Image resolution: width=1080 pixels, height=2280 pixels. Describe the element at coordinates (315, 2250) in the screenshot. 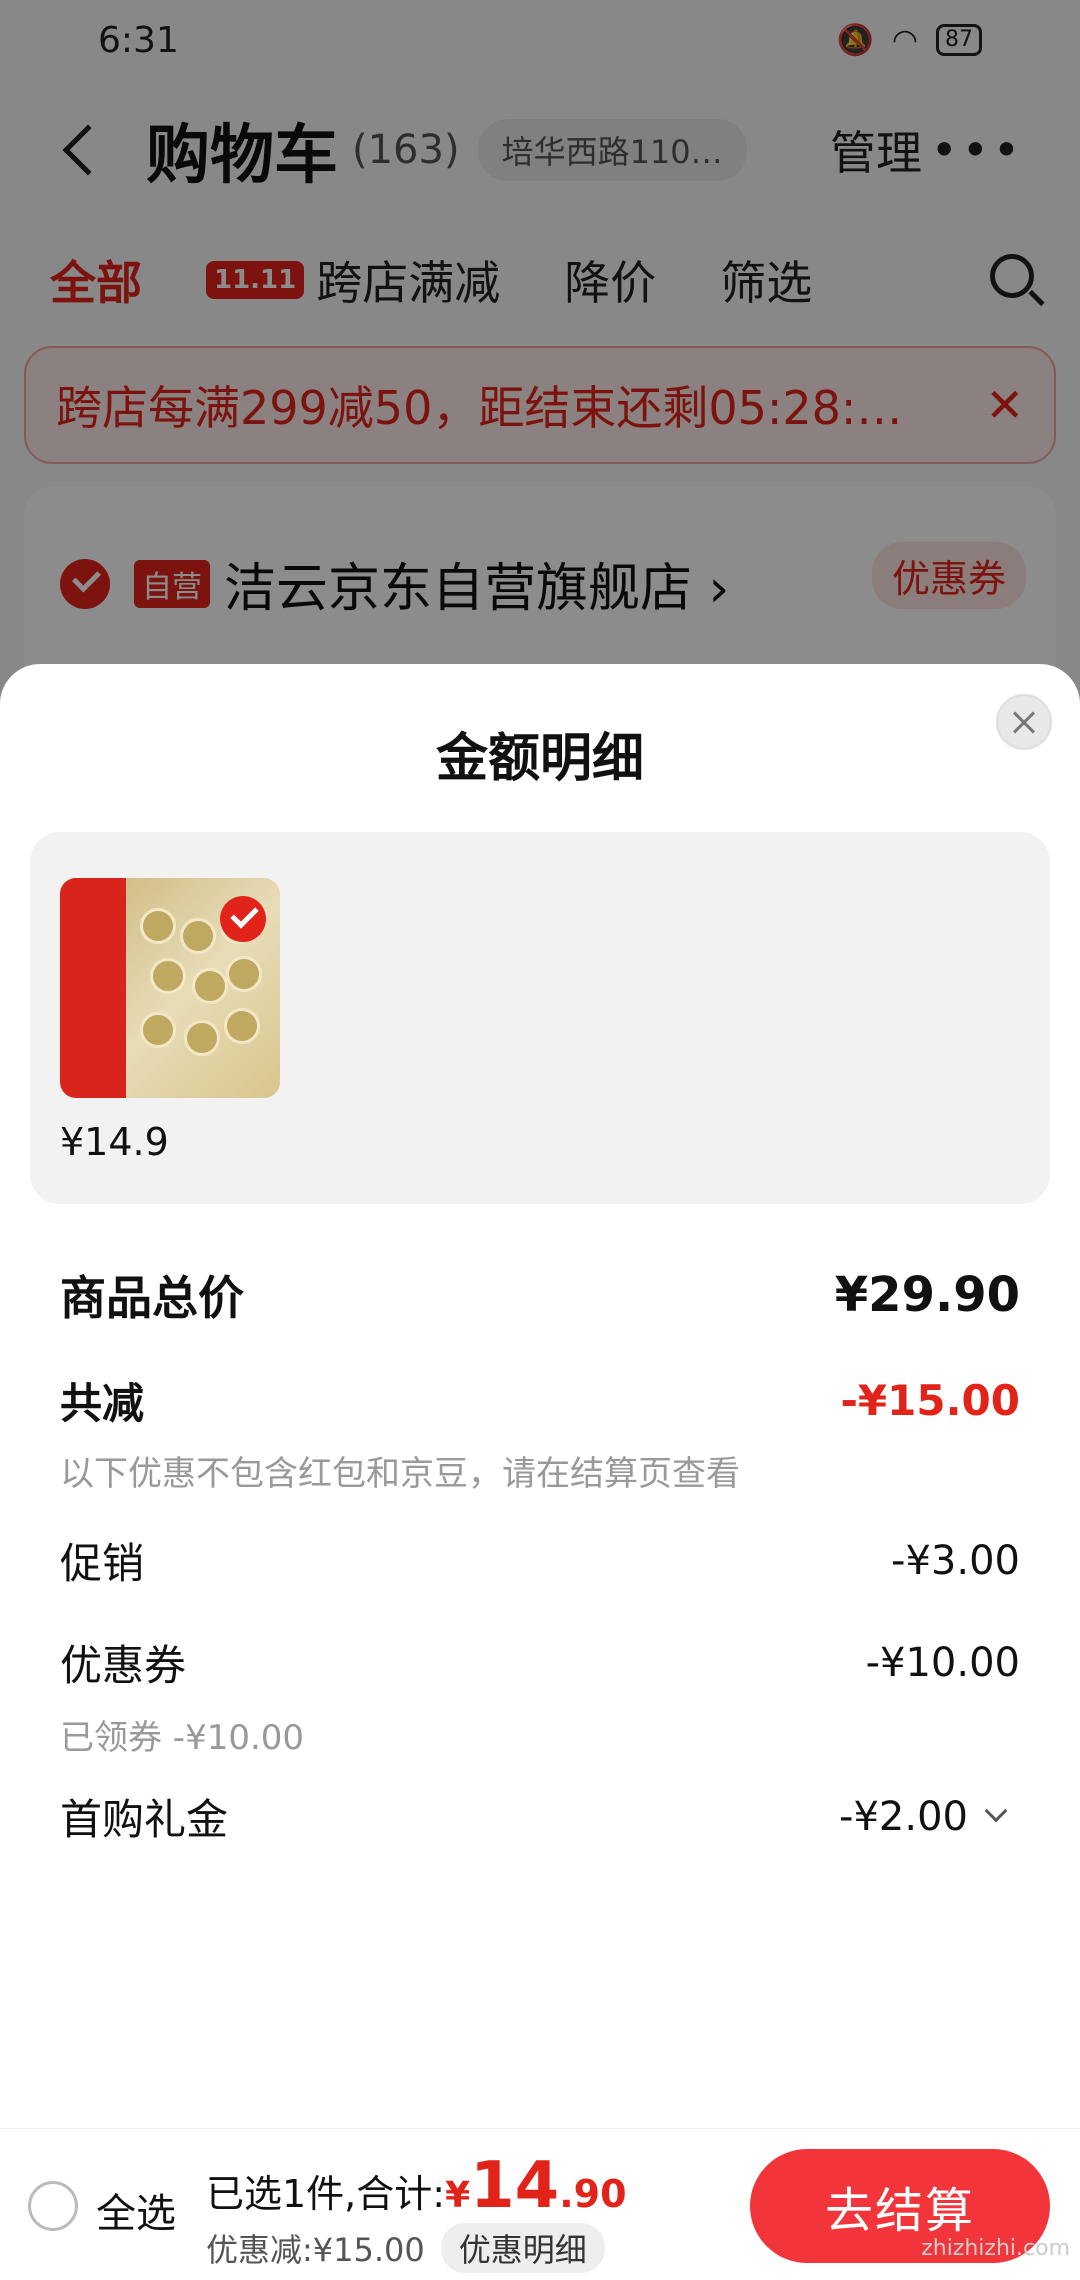

I see `discount-text: 优惠减:¥15.00` at that location.